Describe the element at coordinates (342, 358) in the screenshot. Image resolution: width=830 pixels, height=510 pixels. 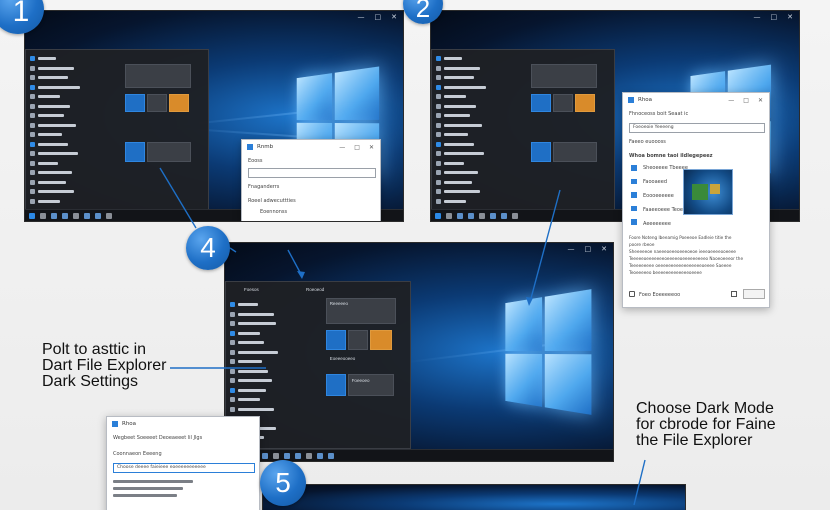
I see `tile-label: Eoeeeooeeo` at that location.